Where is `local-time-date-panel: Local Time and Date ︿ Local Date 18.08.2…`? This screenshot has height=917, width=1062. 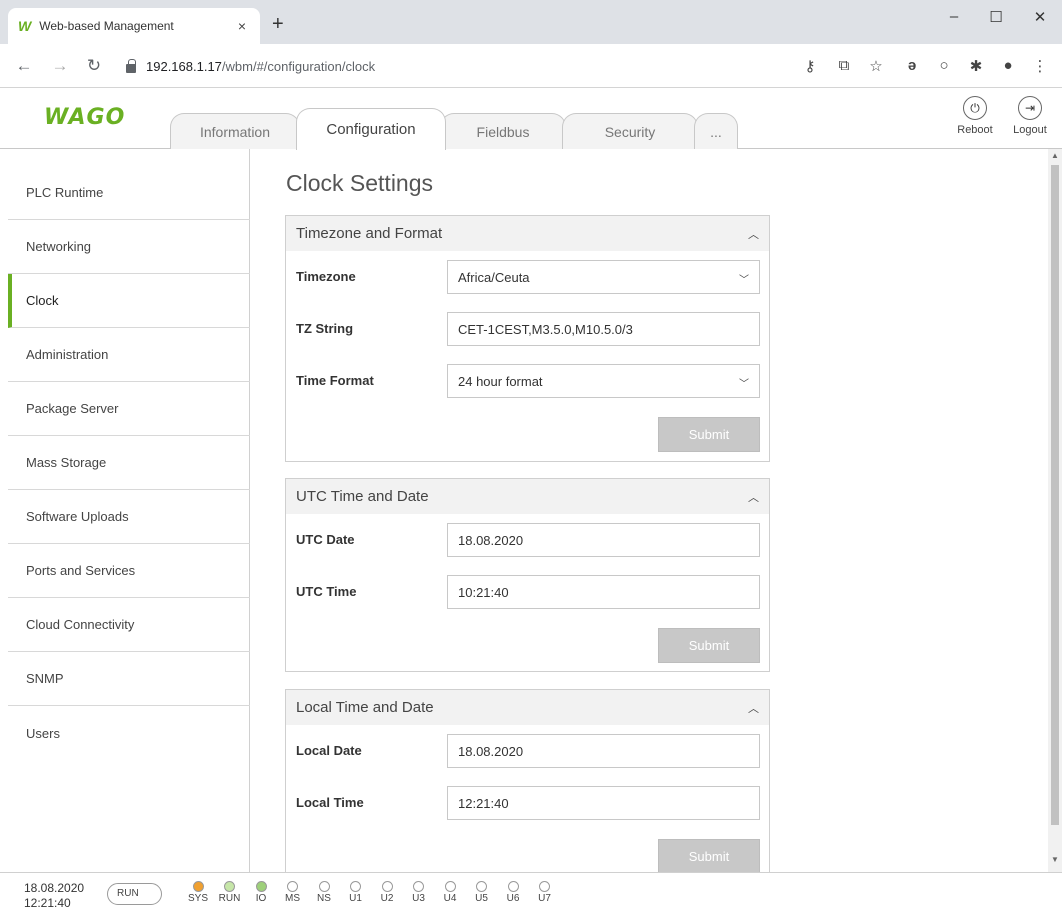 local-time-date-panel: Local Time and Date ︿ Local Date 18.08.2… is located at coordinates (527, 780).